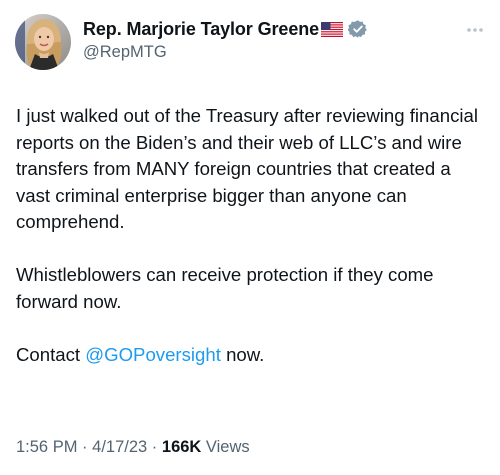 The width and height of the screenshot is (500, 475). Describe the element at coordinates (119, 447) in the screenshot. I see `tweet-date: 4/17/23` at that location.